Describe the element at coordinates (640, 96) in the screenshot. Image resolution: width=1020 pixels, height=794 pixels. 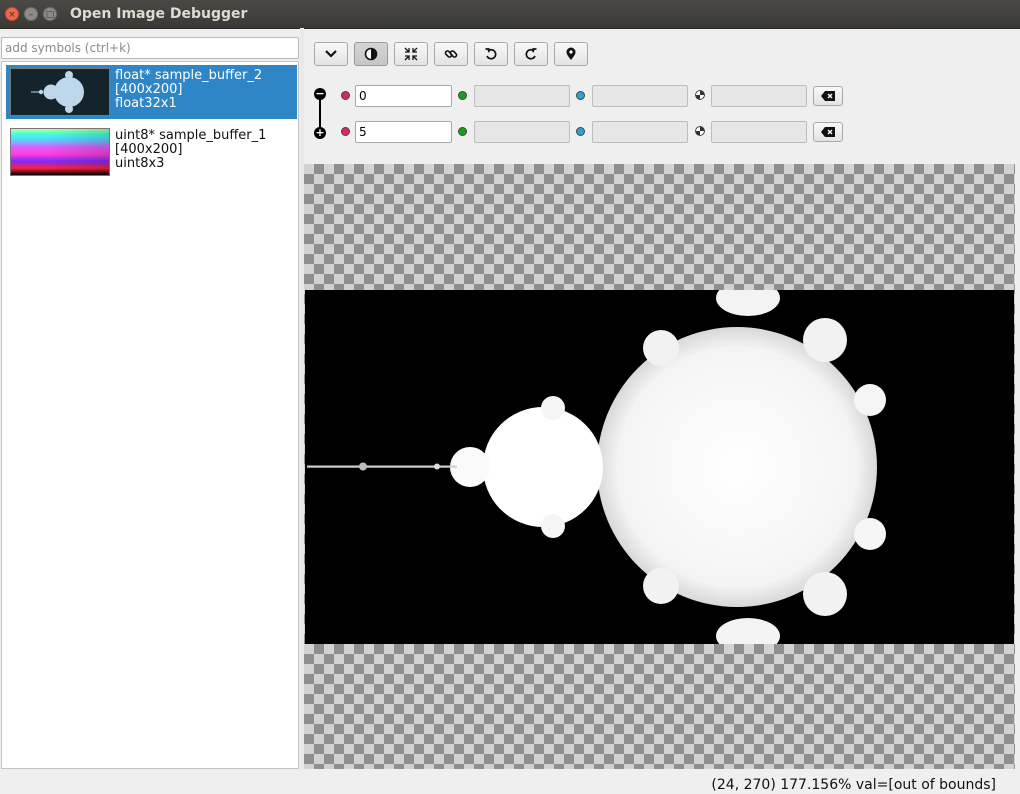
I see `min-blue-input` at that location.